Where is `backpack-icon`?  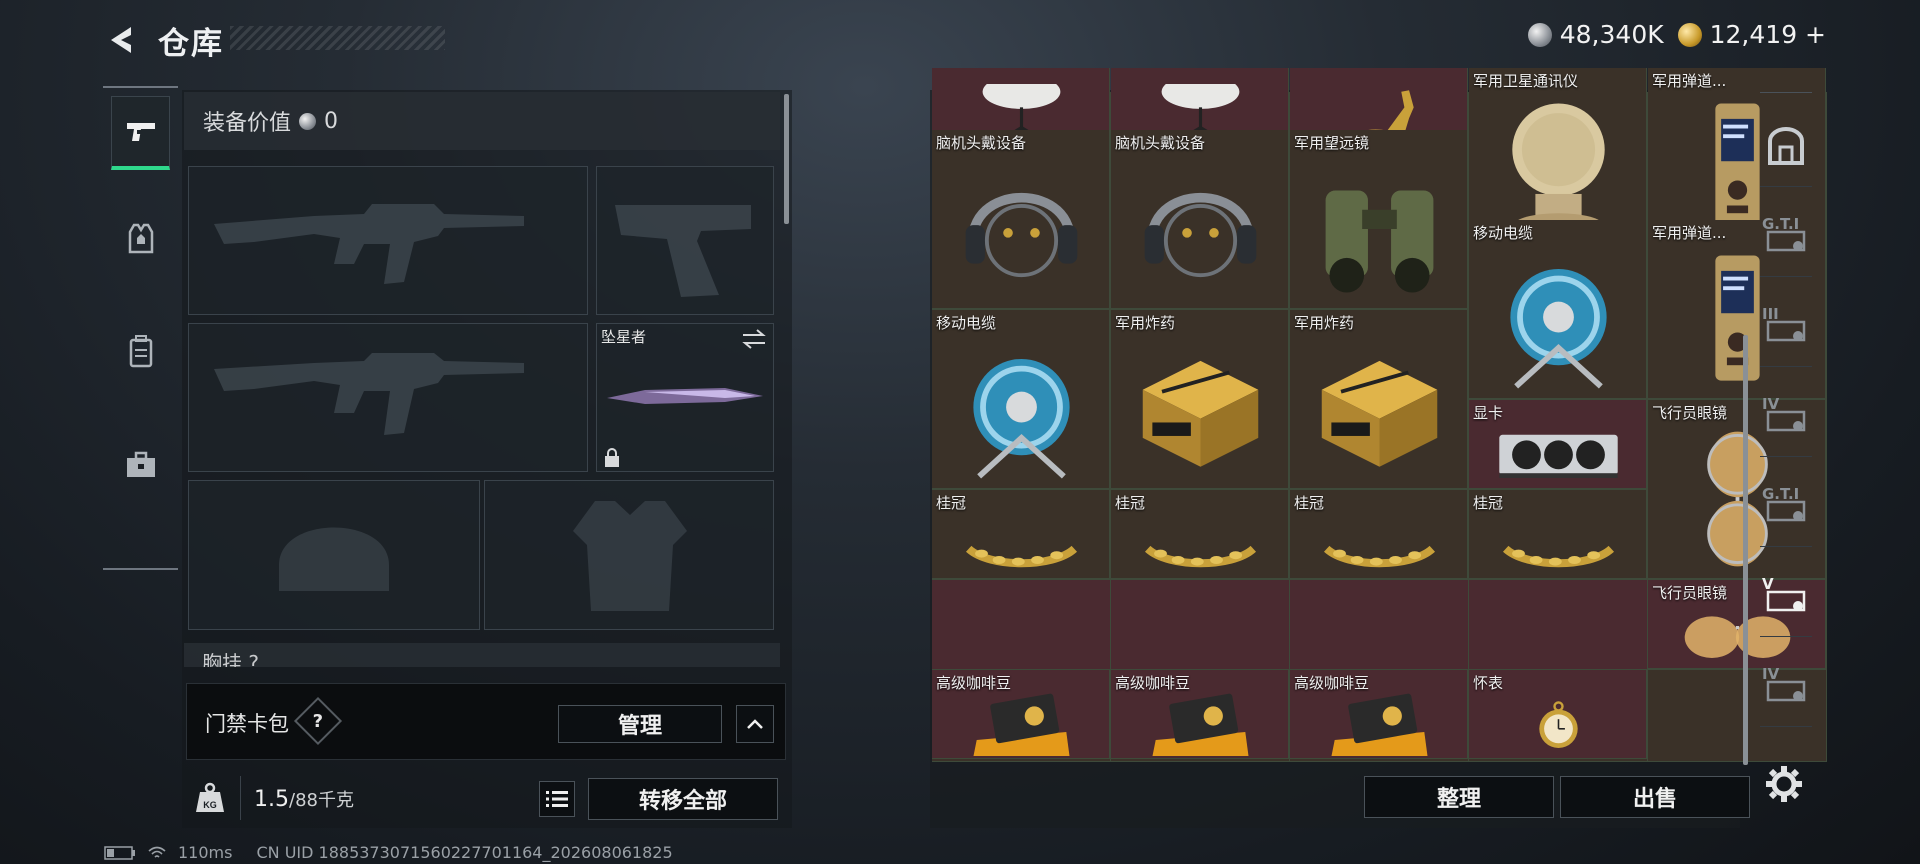
backpack-icon is located at coordinates (140, 351).